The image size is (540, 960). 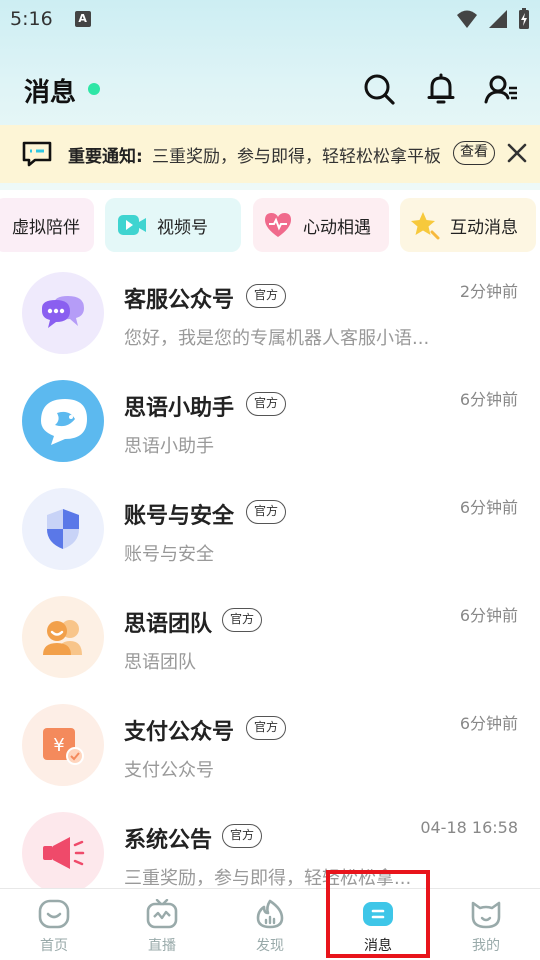 What do you see at coordinates (169, 770) in the screenshot?
I see `message-preview: 支付公众号` at bounding box center [169, 770].